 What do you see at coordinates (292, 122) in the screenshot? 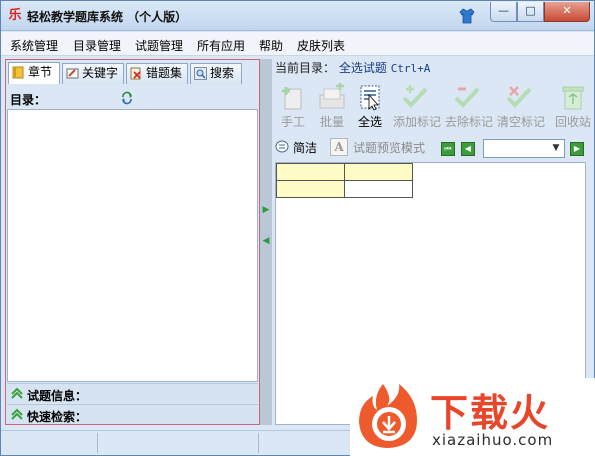
I see `tool-label: 手工` at bounding box center [292, 122].